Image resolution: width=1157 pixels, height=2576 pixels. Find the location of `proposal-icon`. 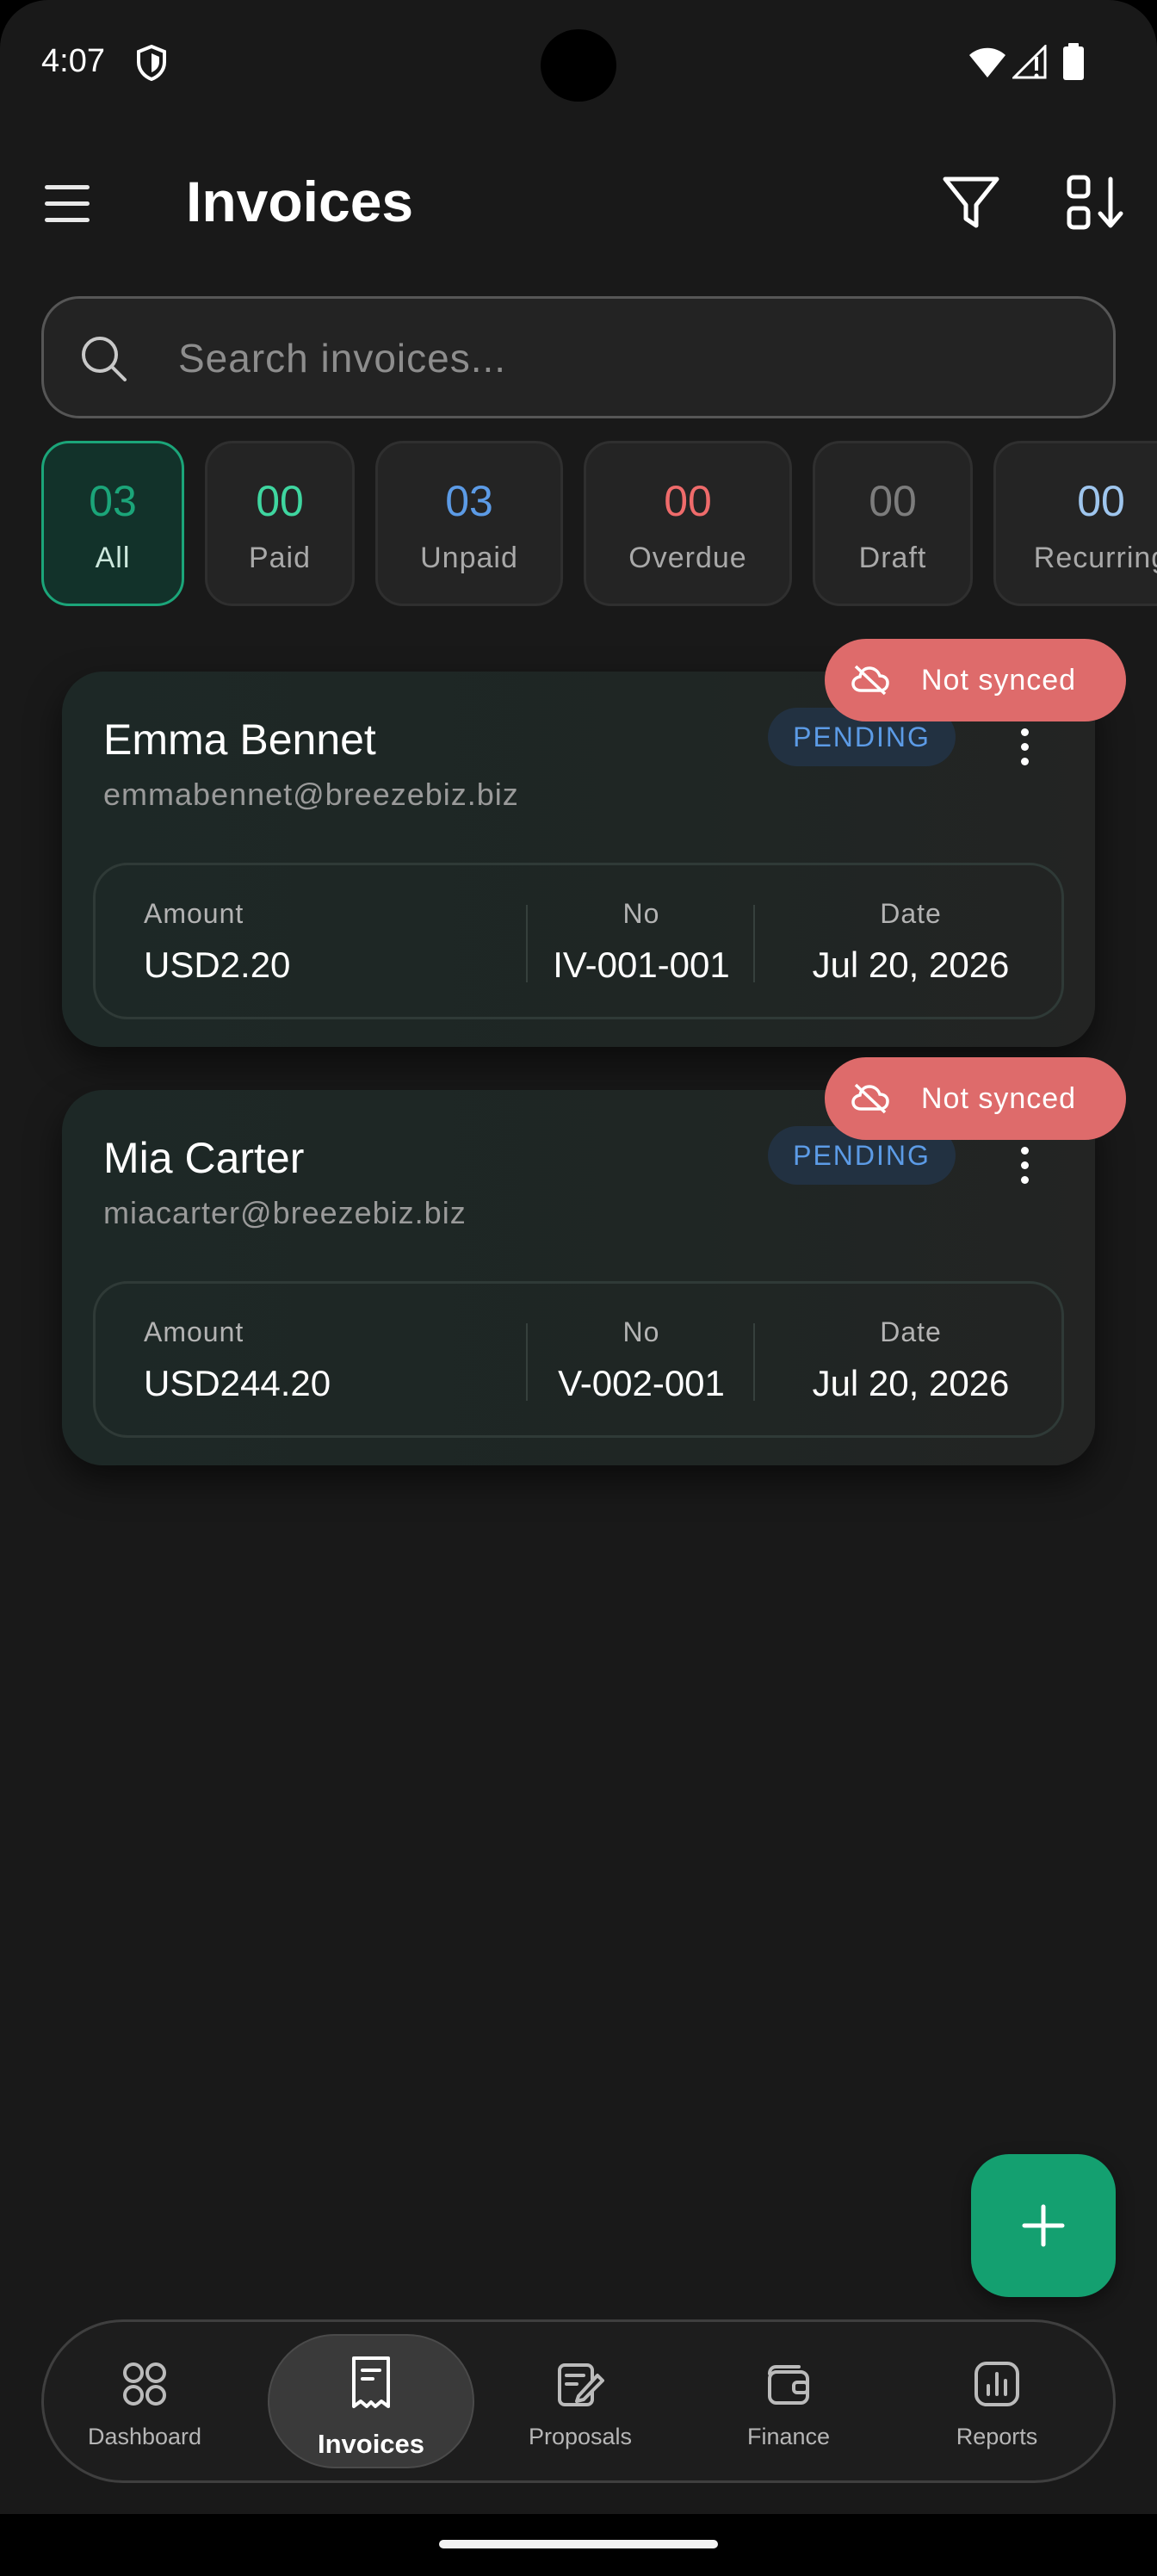

proposal-icon is located at coordinates (581, 2385).